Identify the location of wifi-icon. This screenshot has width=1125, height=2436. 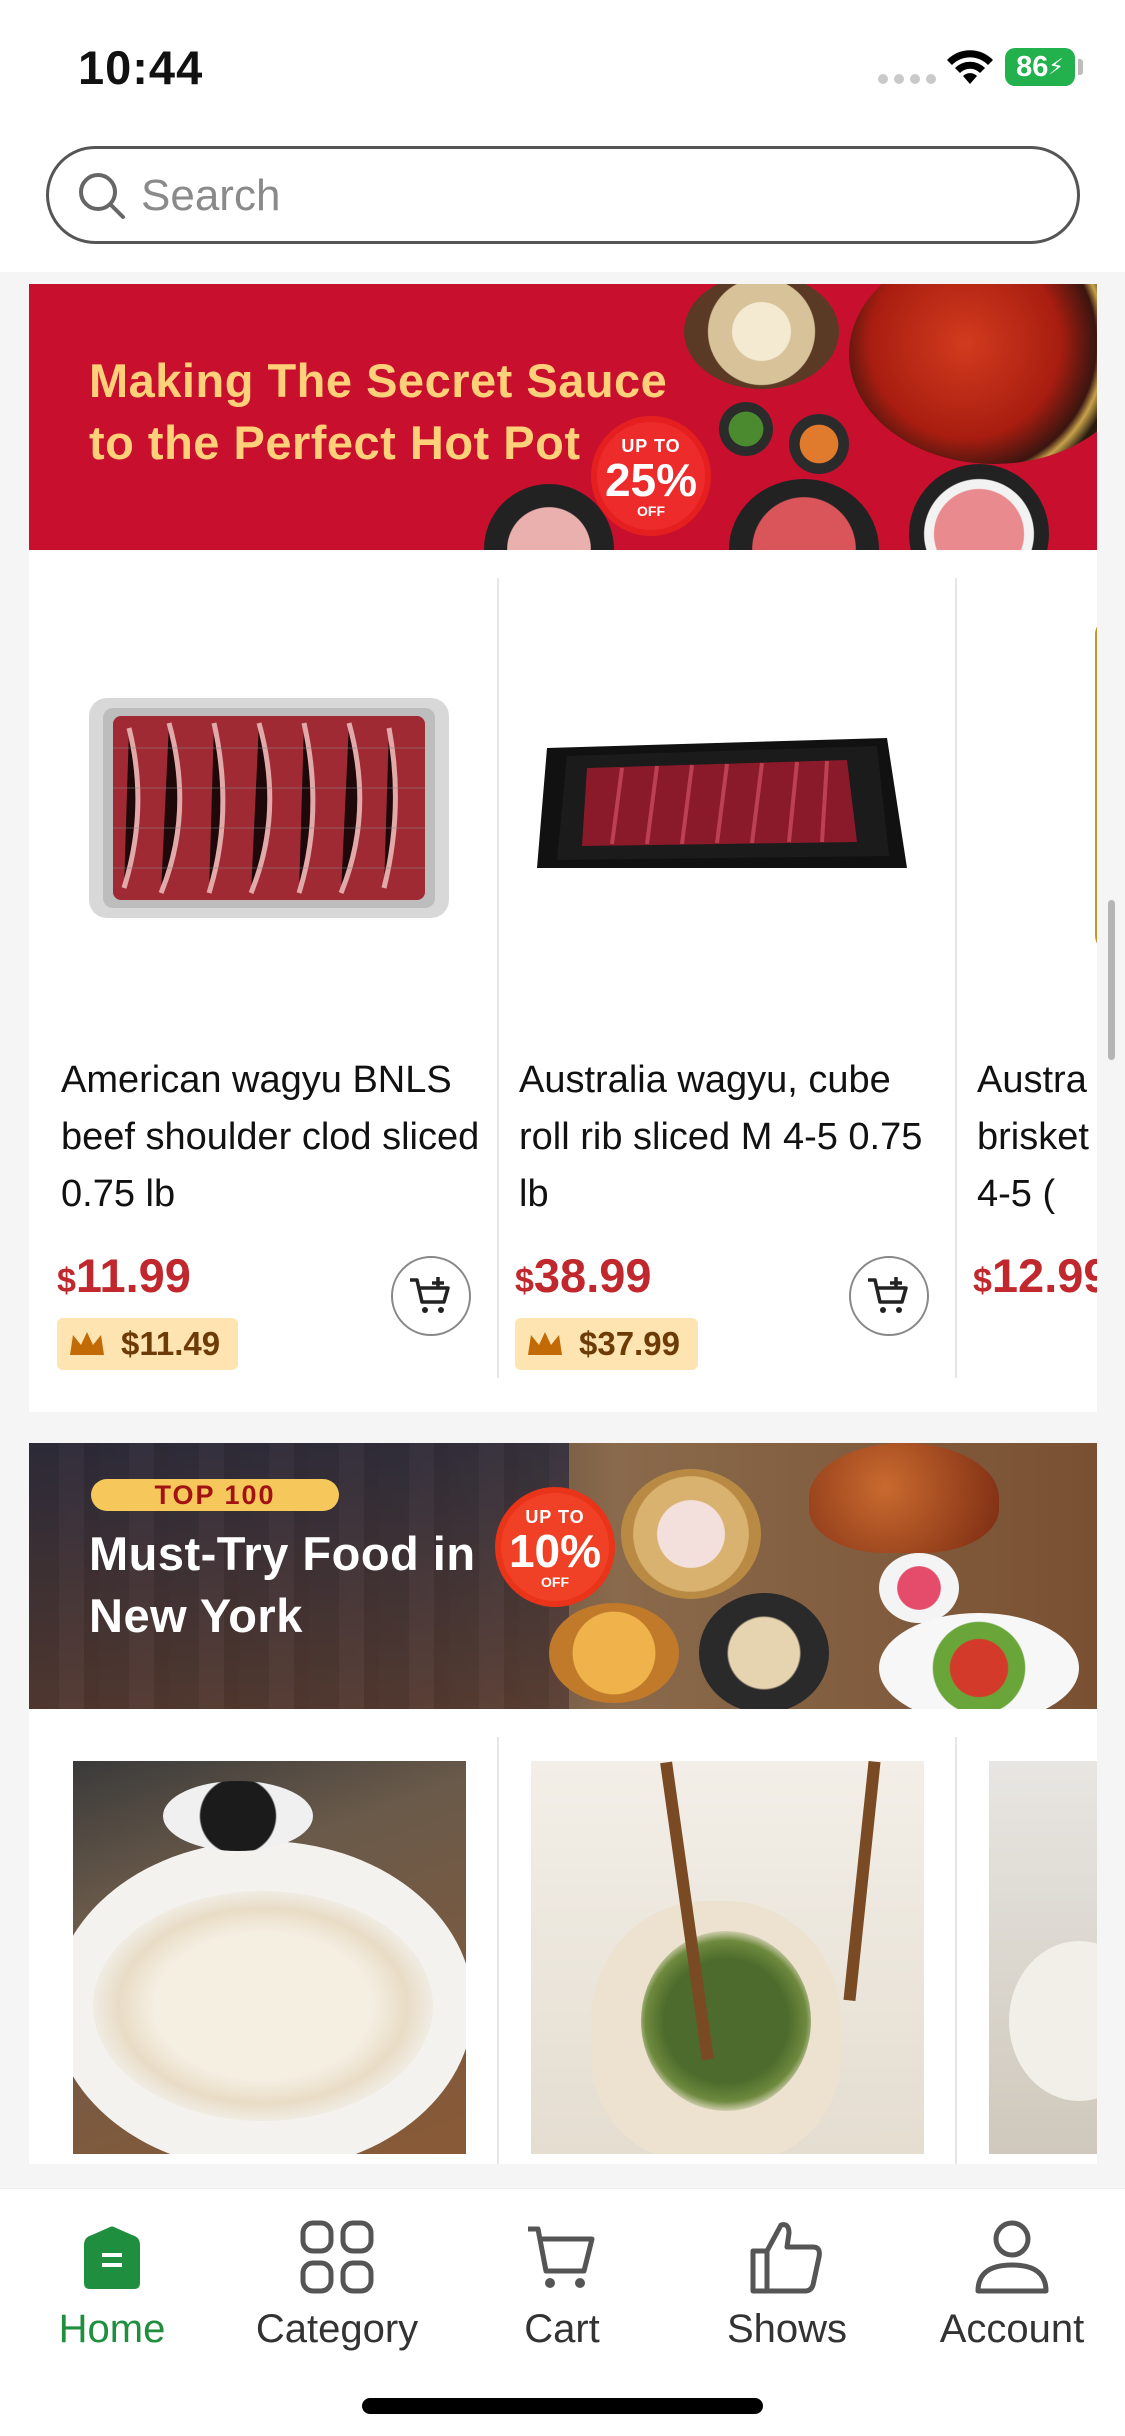
(970, 67).